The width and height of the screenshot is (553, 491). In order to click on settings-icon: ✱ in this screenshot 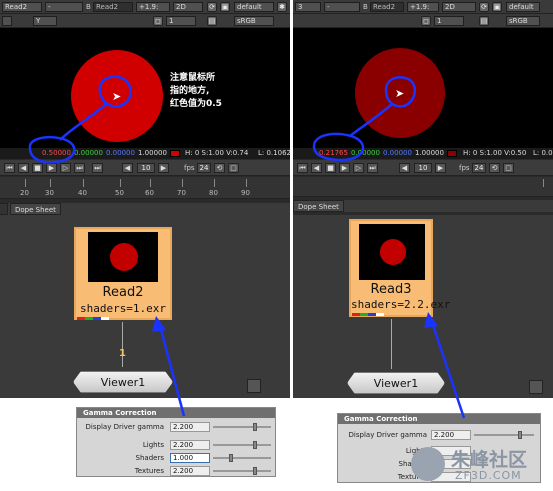, I will do `click(282, 7)`.